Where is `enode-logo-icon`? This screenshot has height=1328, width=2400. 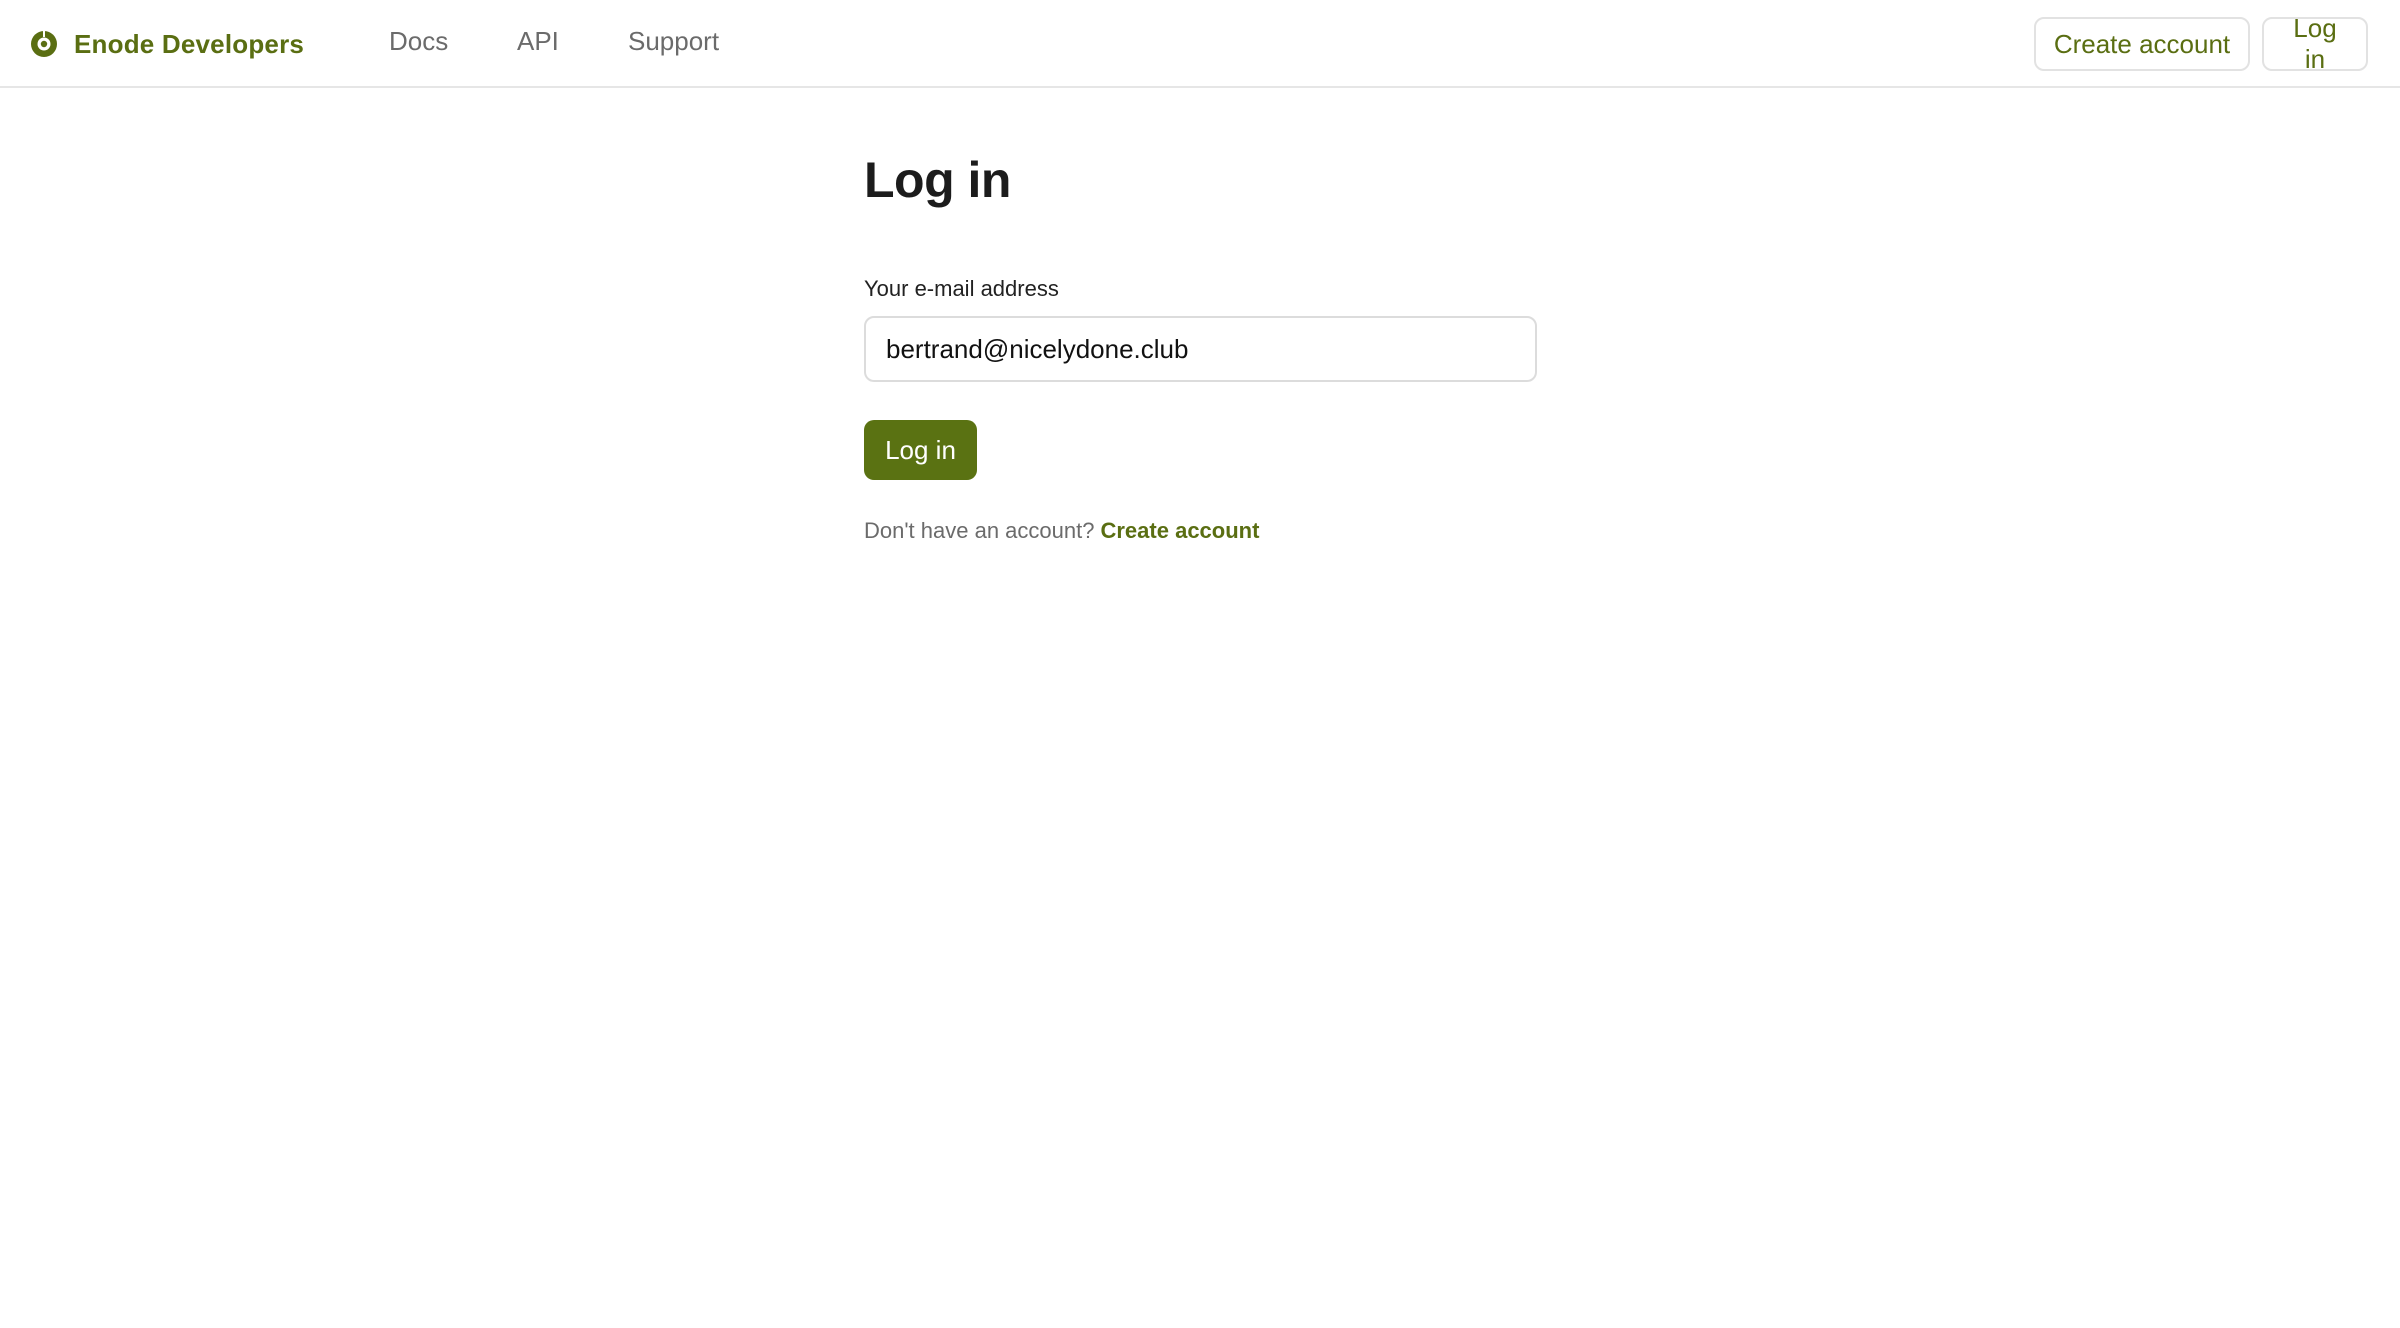 enode-logo-icon is located at coordinates (44, 44).